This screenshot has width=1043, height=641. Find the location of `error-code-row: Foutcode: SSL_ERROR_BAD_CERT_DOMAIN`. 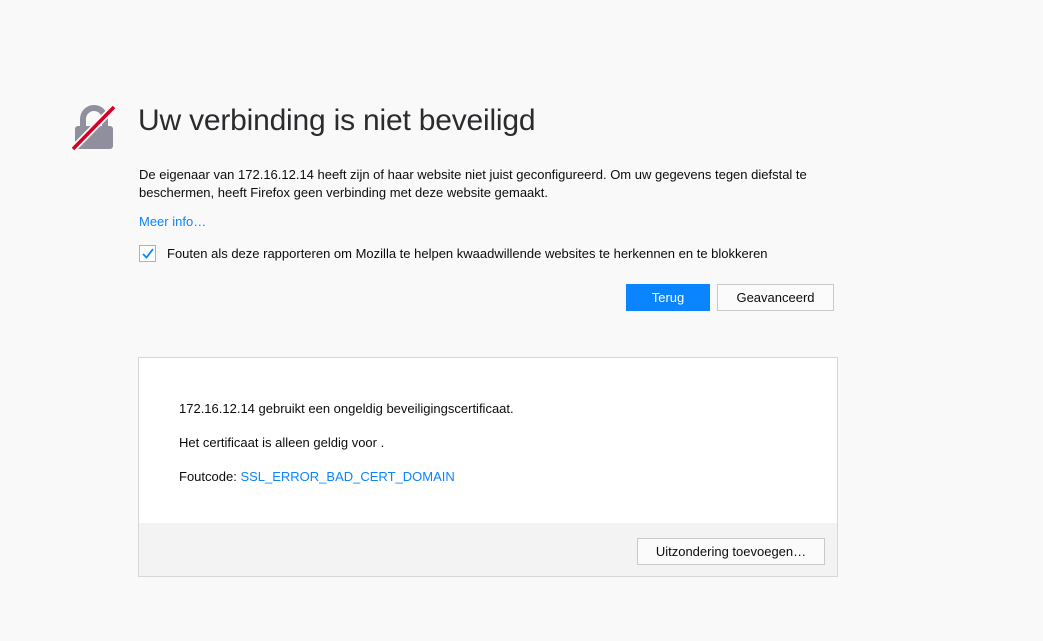

error-code-row: Foutcode: SSL_ERROR_BAD_CERT_DOMAIN is located at coordinates (317, 476).